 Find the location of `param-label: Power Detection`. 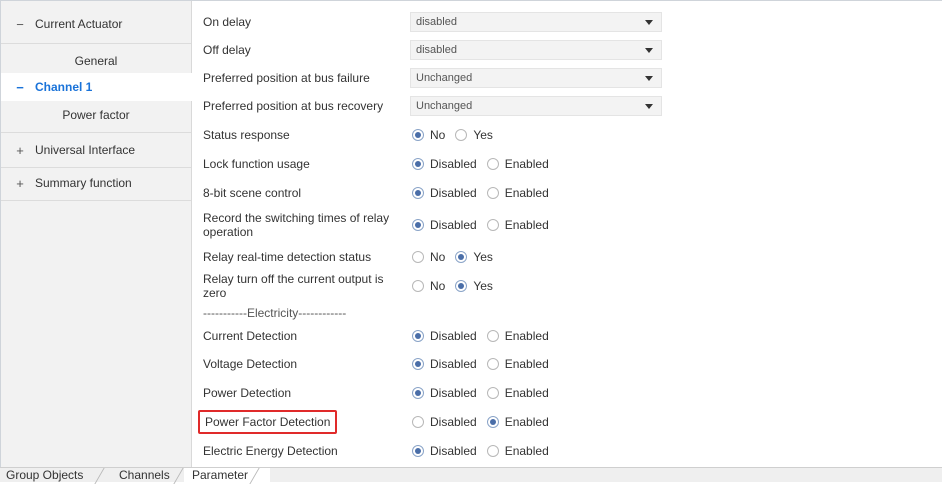

param-label: Power Detection is located at coordinates (247, 393).